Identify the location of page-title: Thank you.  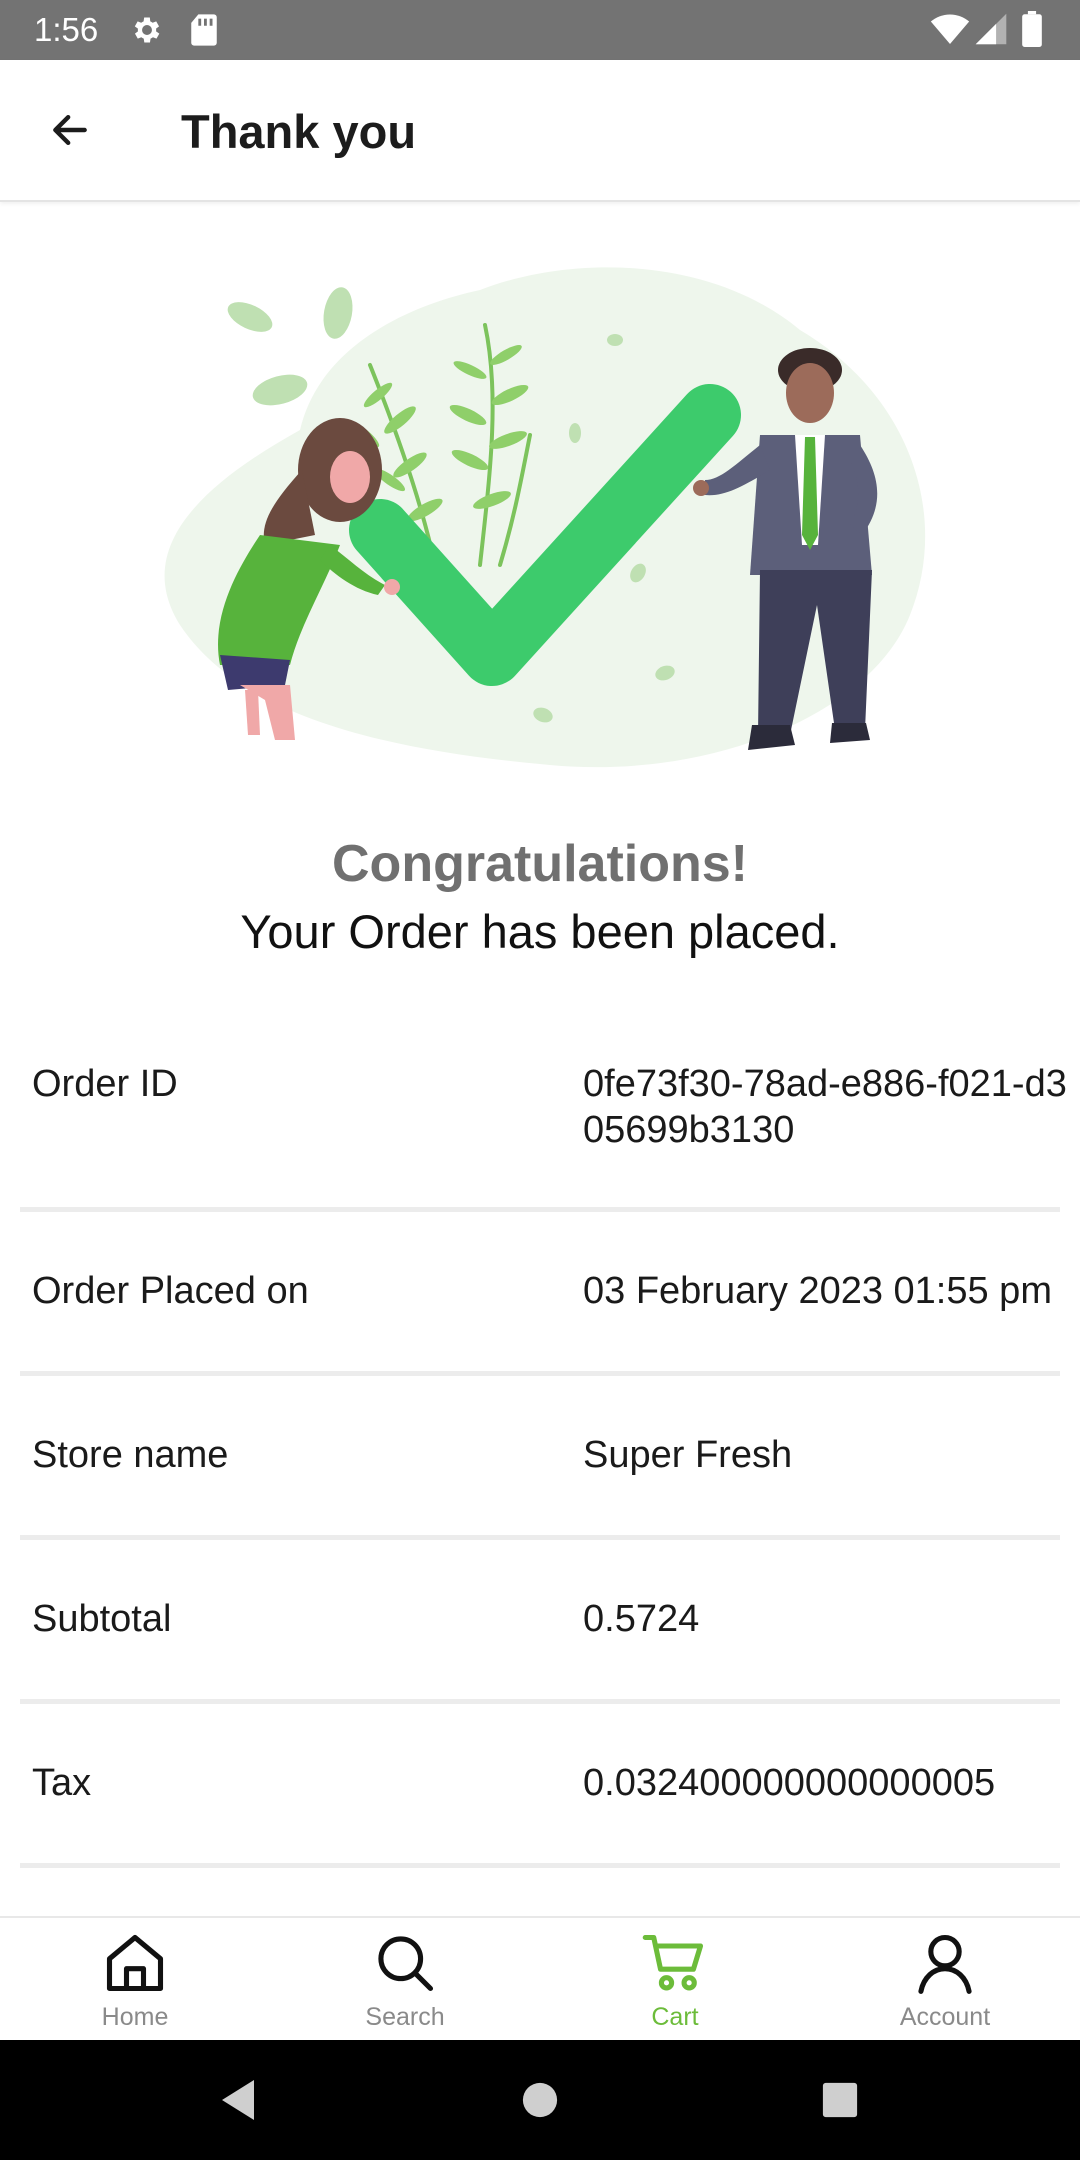
(299, 131).